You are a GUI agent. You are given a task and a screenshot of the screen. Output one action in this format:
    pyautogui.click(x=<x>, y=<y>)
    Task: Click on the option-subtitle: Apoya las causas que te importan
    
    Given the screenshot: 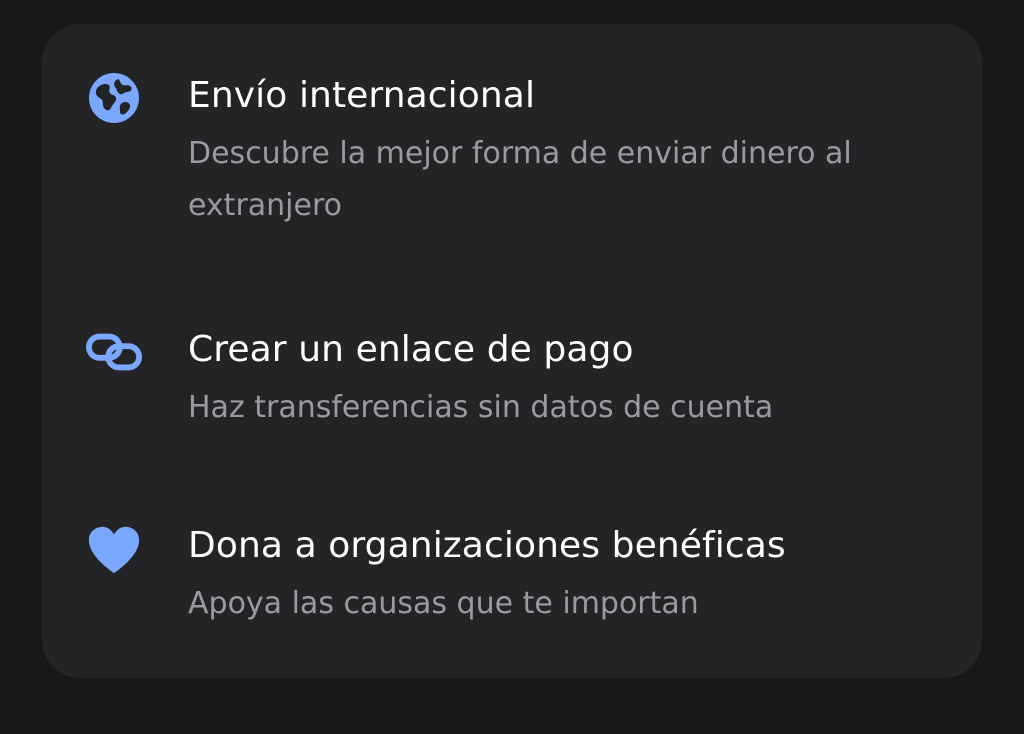 What is the action you would take?
    pyautogui.click(x=443, y=603)
    